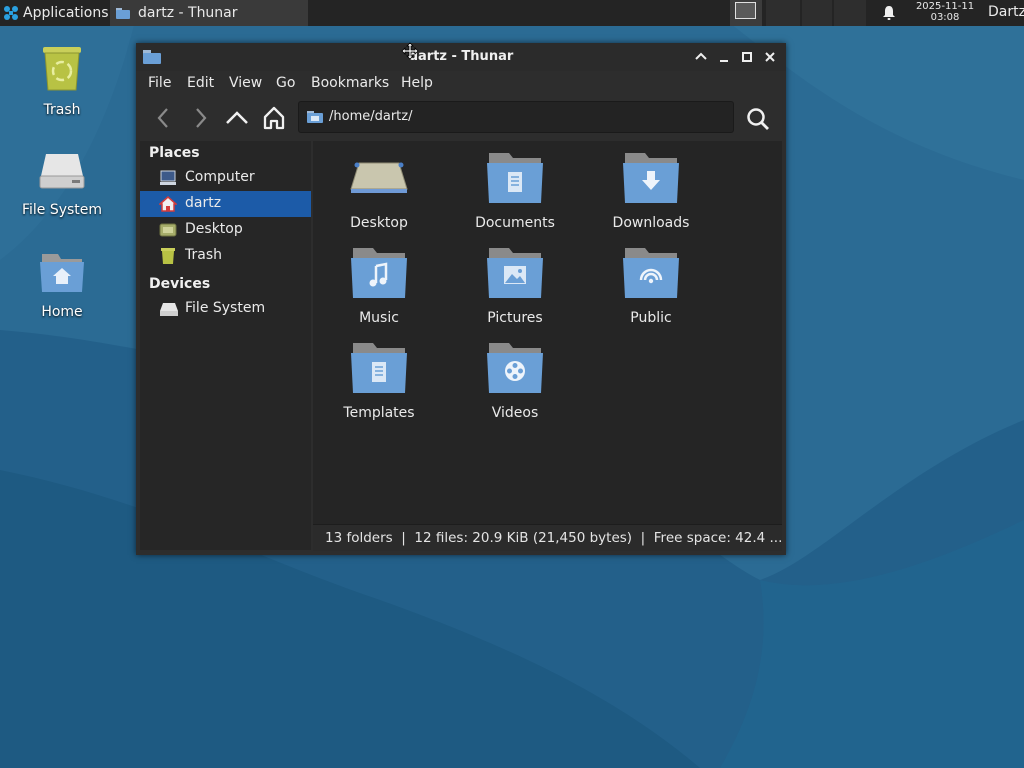 The image size is (1024, 768). I want to click on file-item-music: Music, so click(379, 285).